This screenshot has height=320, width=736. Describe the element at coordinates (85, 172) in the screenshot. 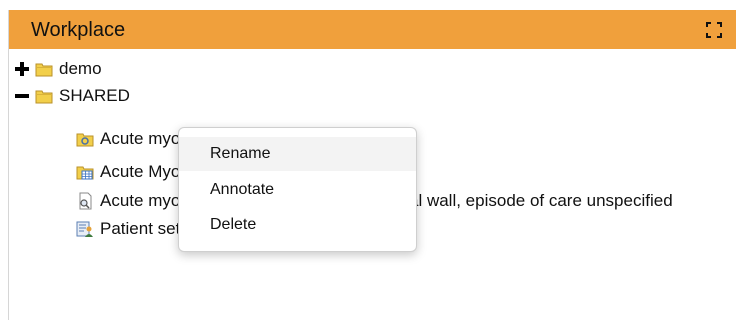

I see `table-folder-icon` at that location.